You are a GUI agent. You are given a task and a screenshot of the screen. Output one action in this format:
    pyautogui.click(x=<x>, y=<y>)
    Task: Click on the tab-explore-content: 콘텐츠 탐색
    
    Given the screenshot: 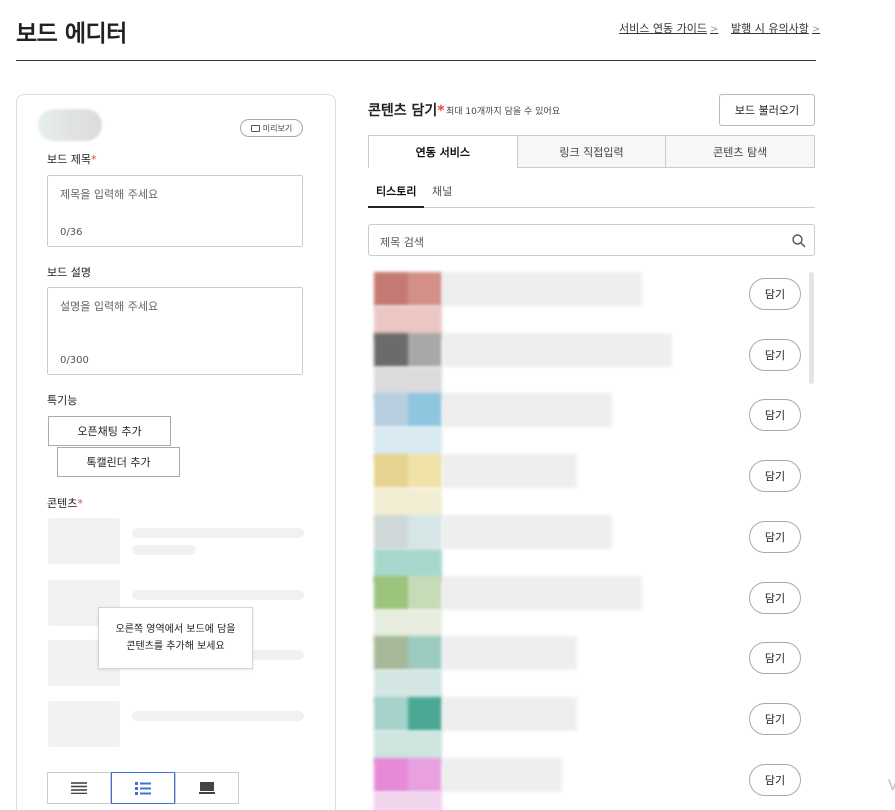 What is the action you would take?
    pyautogui.click(x=741, y=151)
    